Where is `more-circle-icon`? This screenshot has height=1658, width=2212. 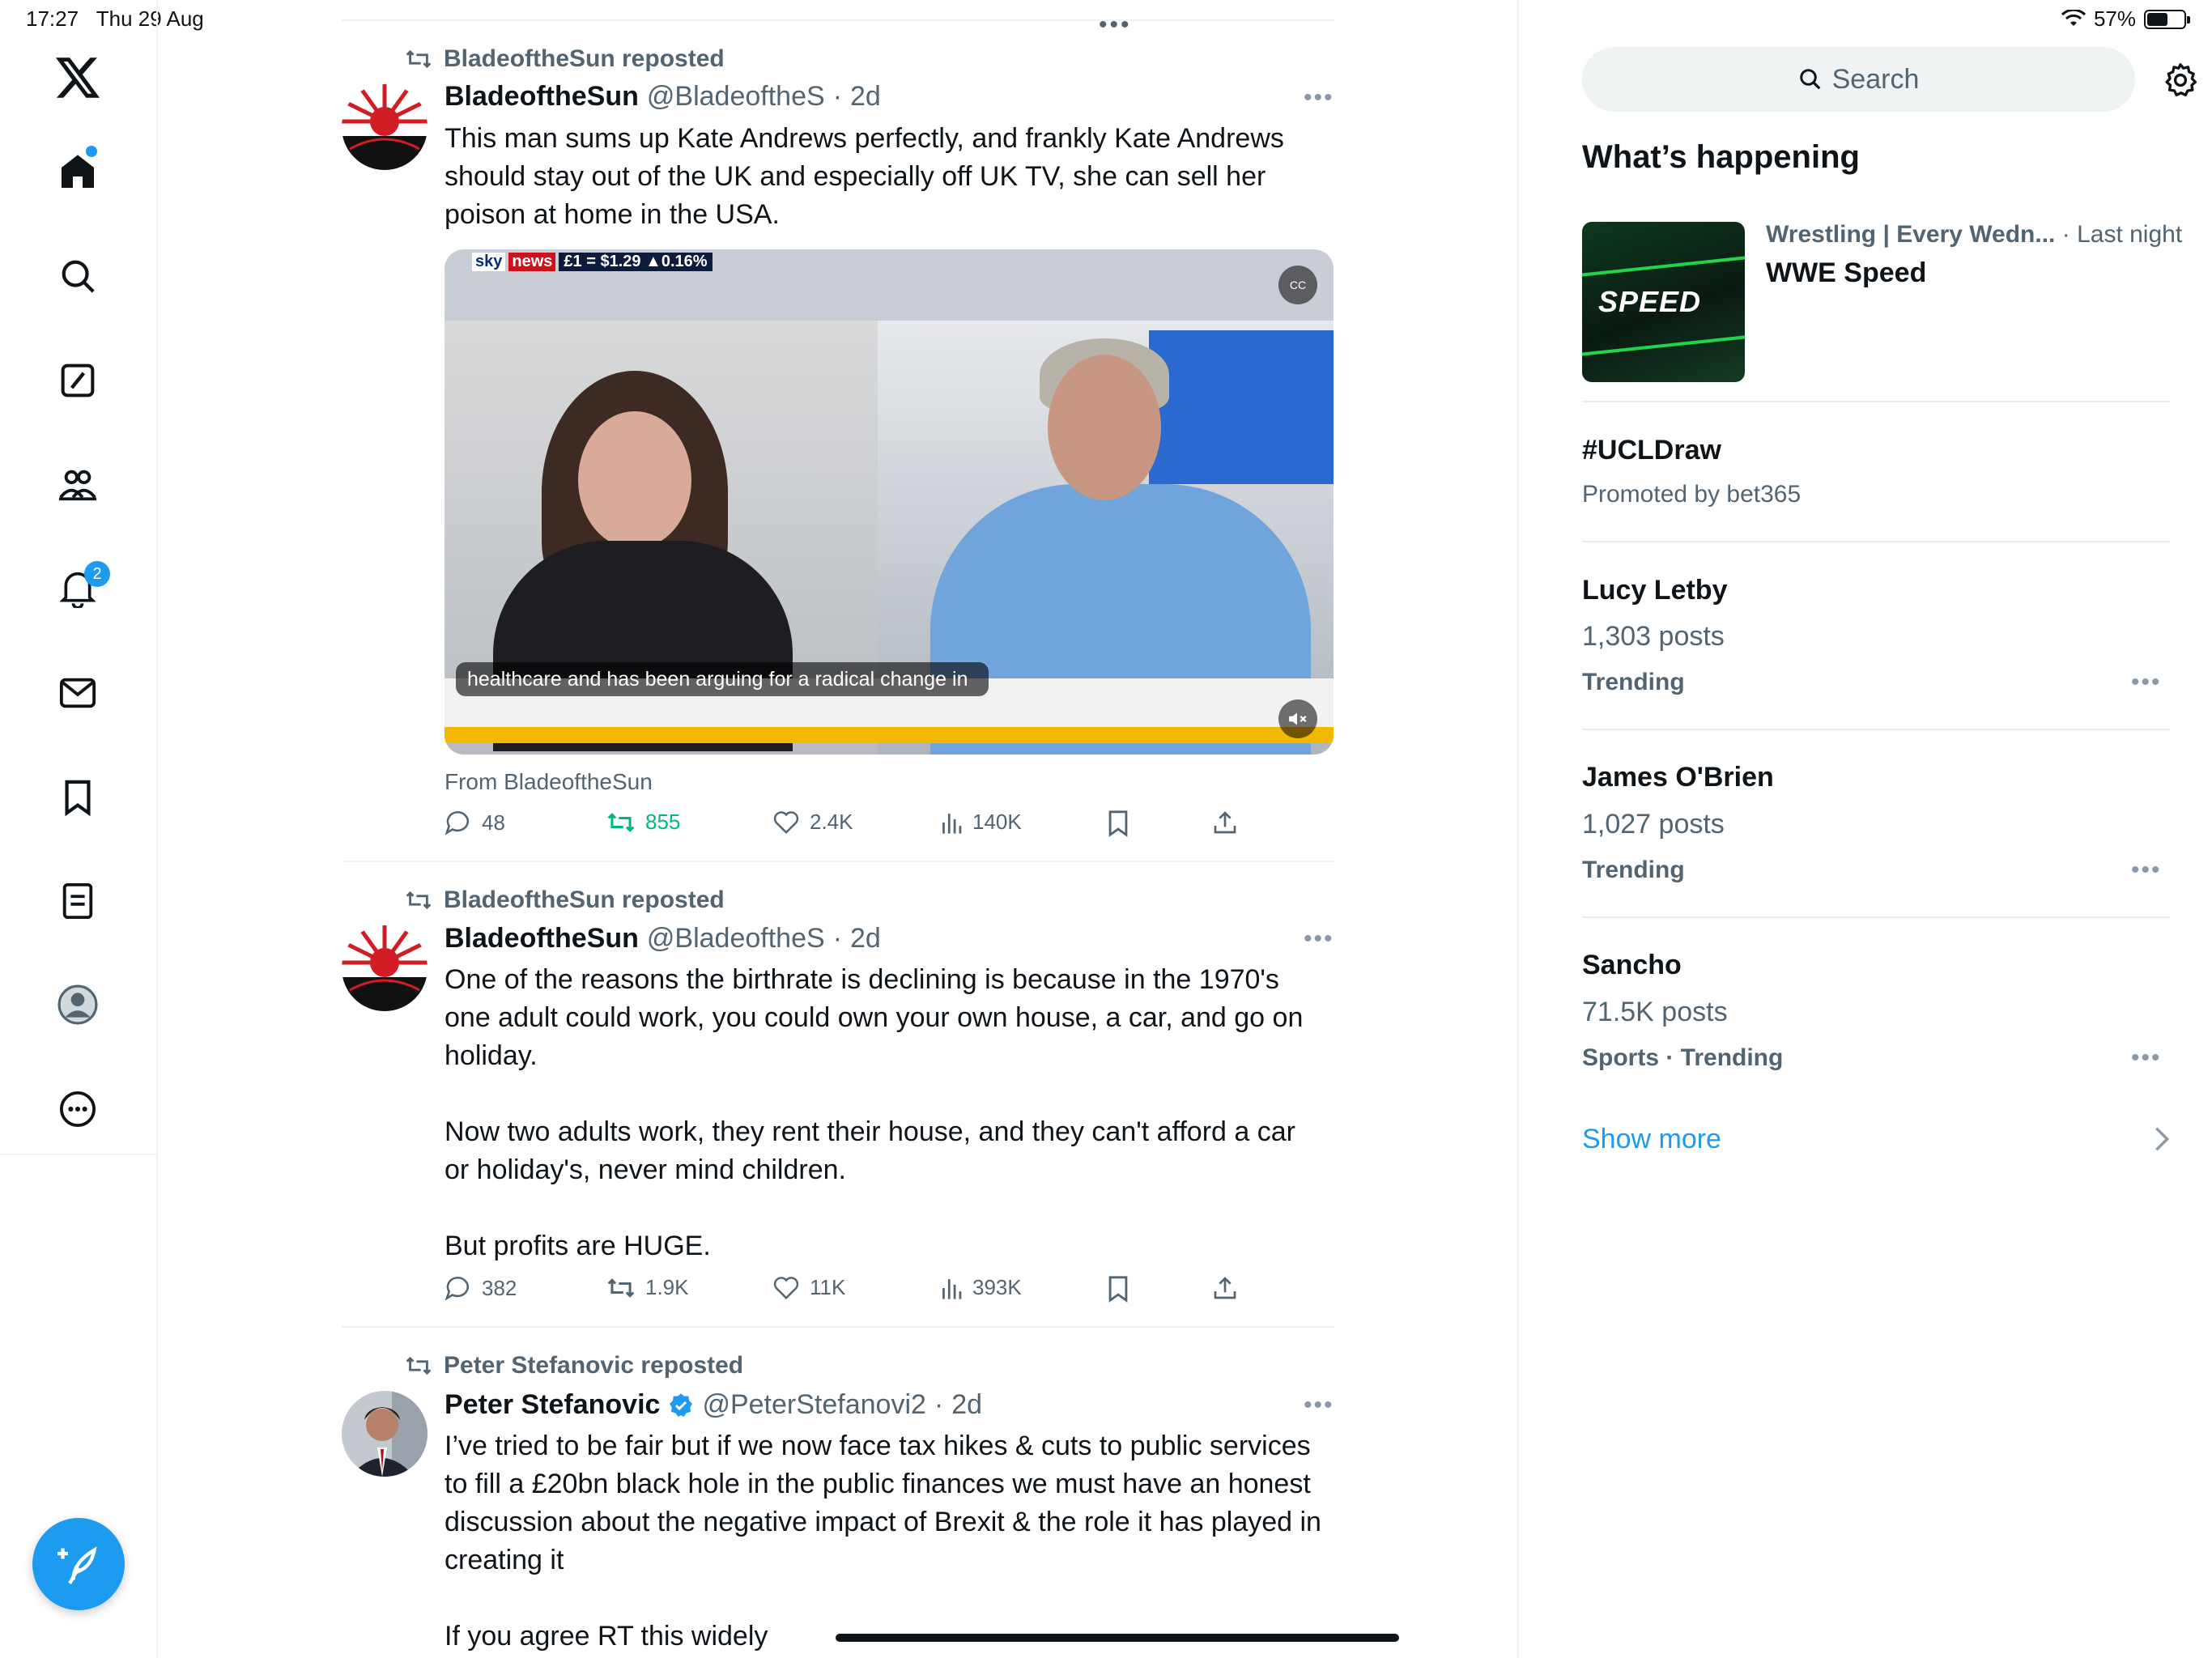 more-circle-icon is located at coordinates (77, 1109).